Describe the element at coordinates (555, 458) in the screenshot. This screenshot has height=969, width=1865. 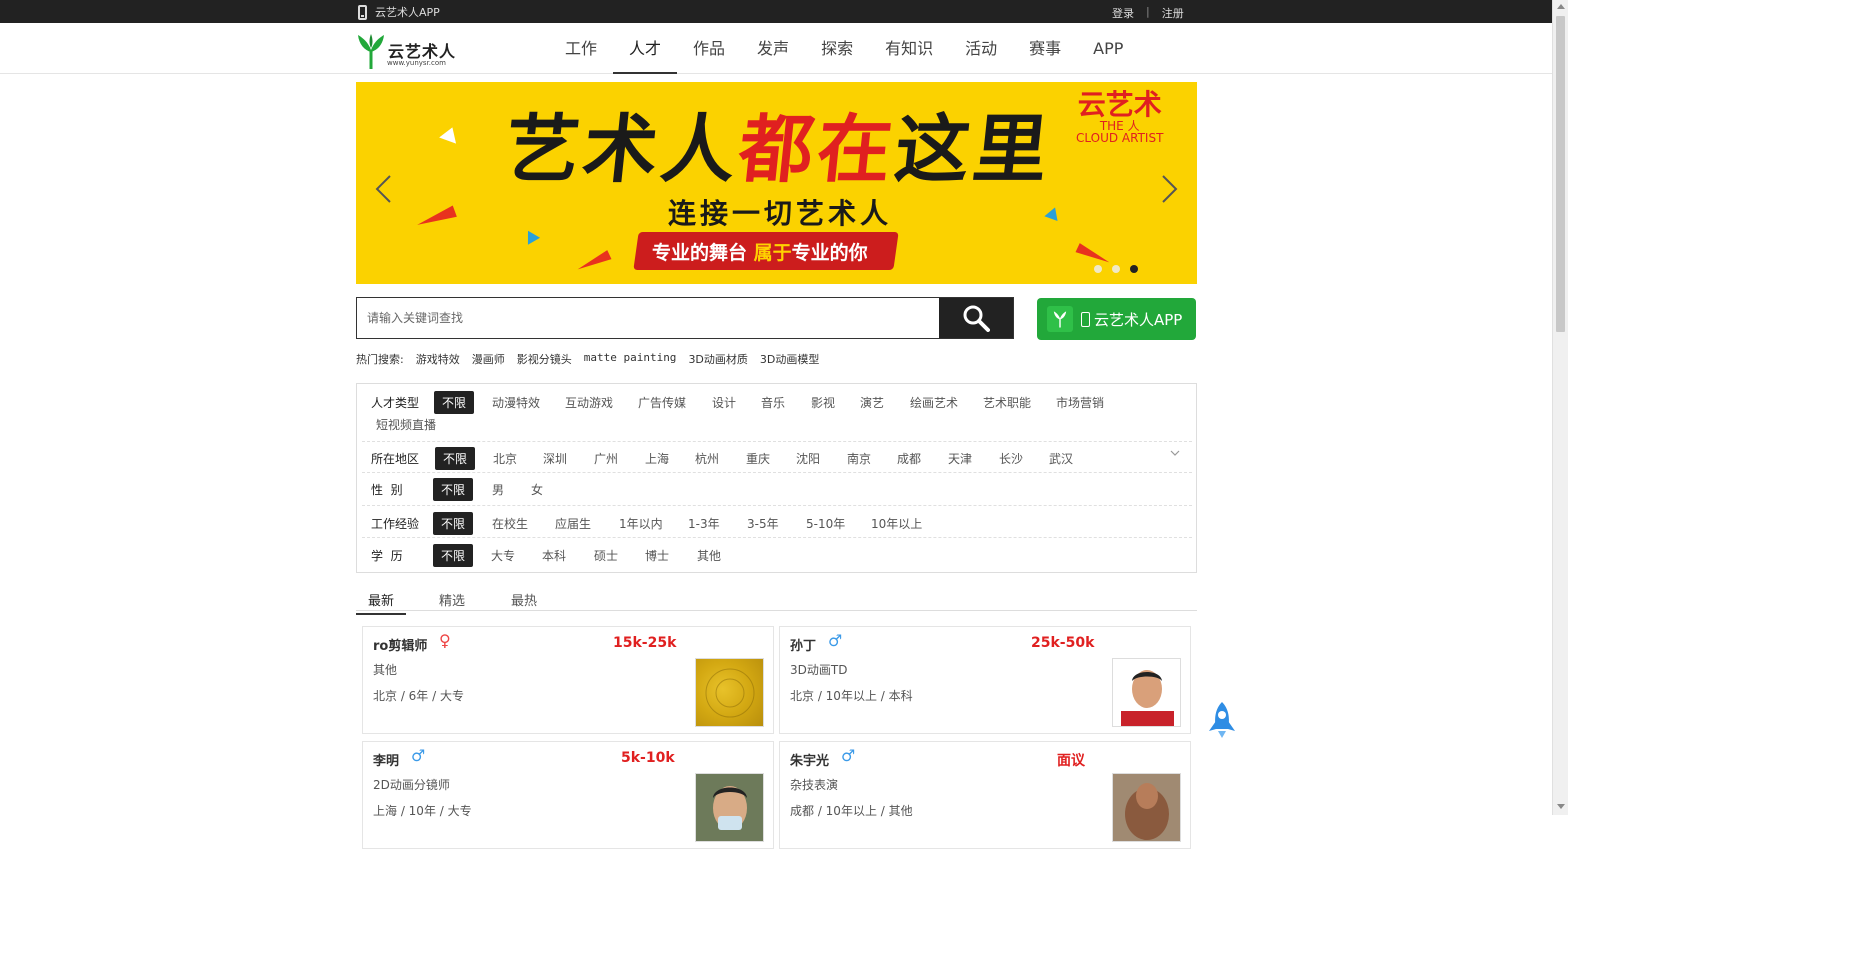
I see `filter-option: 深圳` at that location.